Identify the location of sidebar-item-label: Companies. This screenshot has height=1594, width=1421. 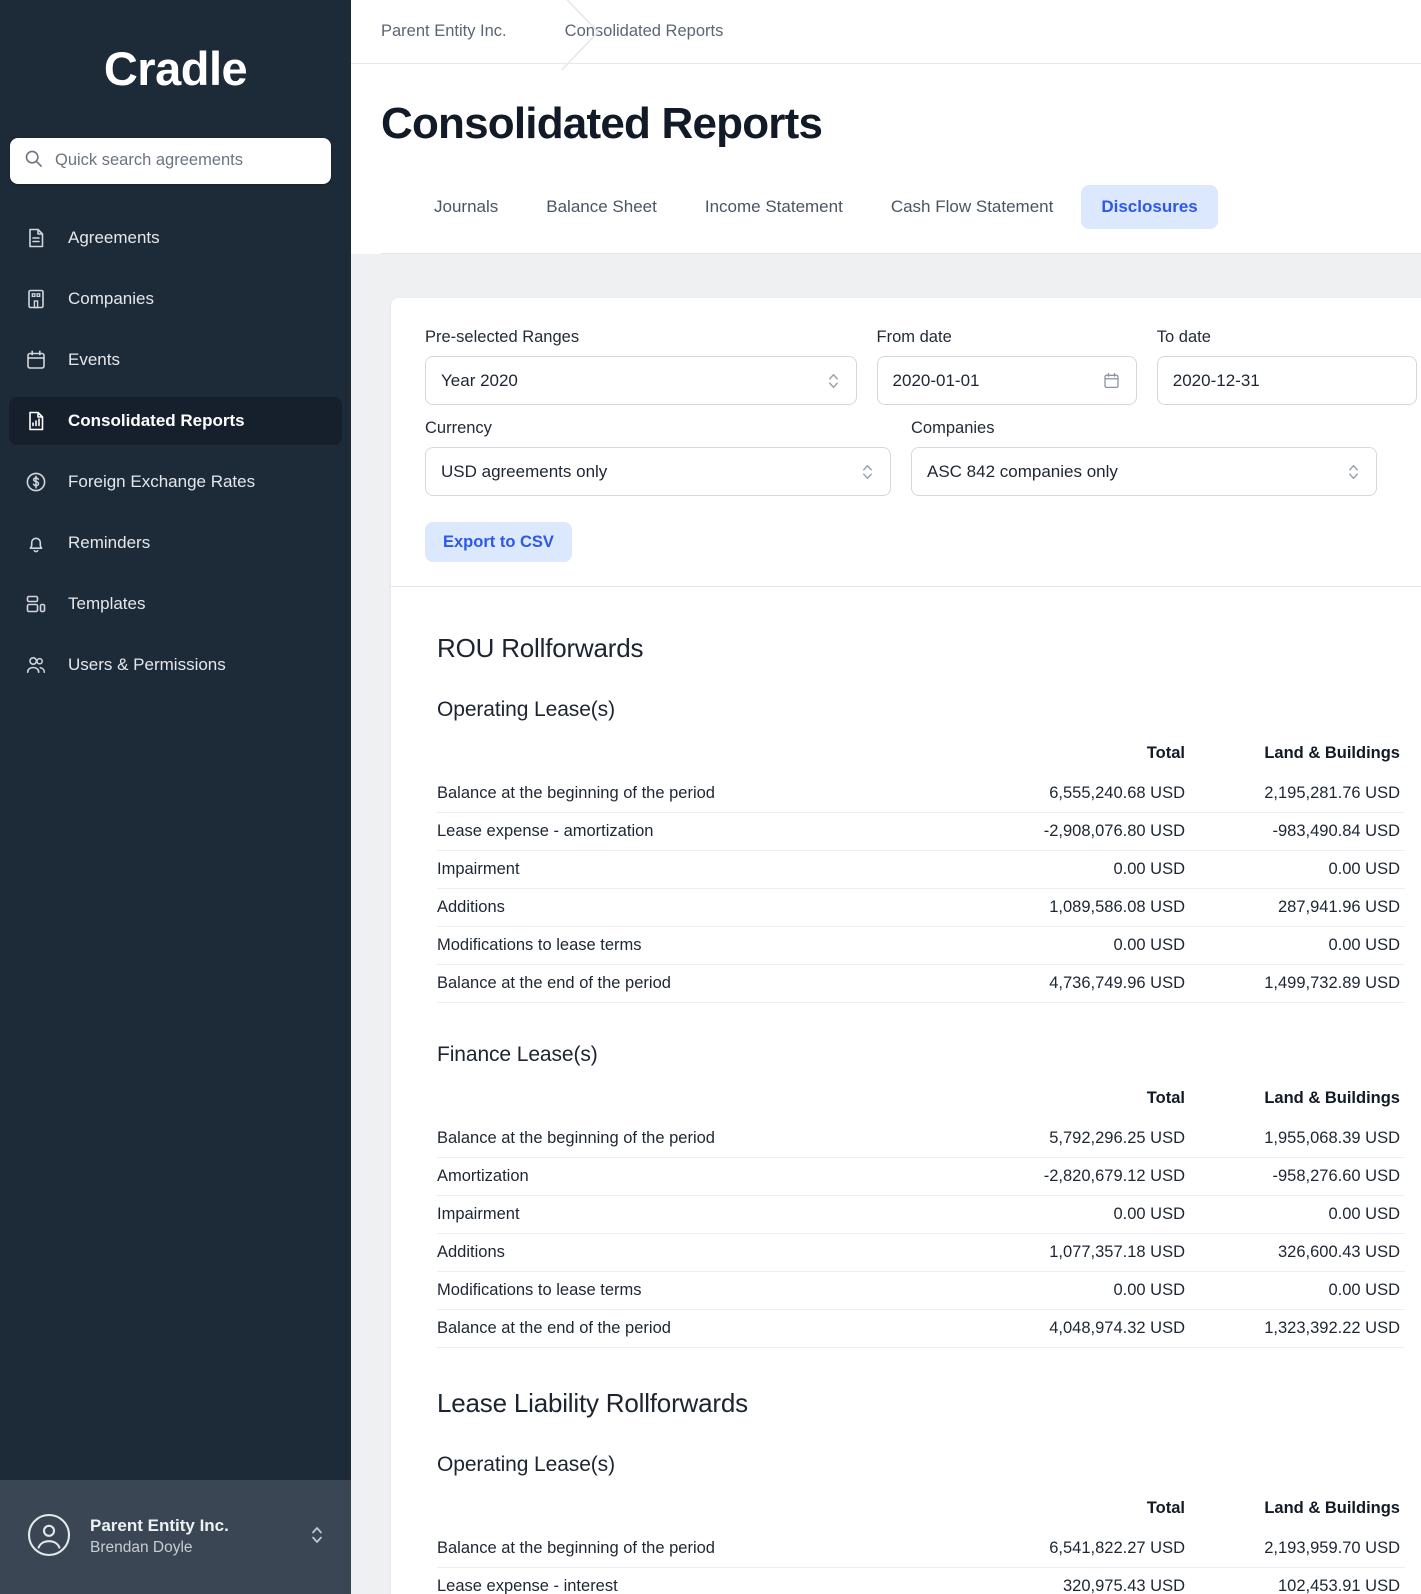
(111, 298).